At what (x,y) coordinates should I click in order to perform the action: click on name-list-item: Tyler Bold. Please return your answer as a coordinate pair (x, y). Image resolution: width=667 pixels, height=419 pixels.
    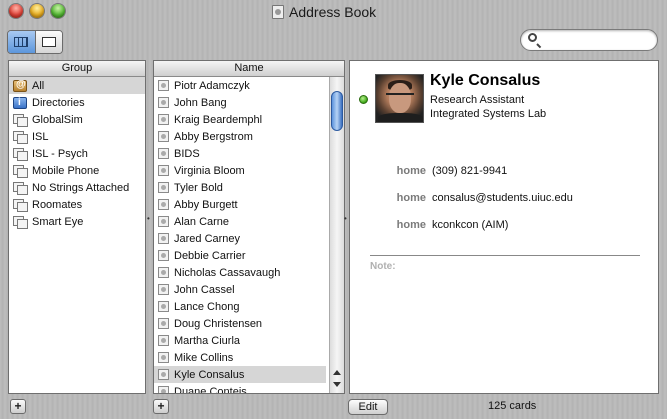
    Looking at the image, I should click on (240, 187).